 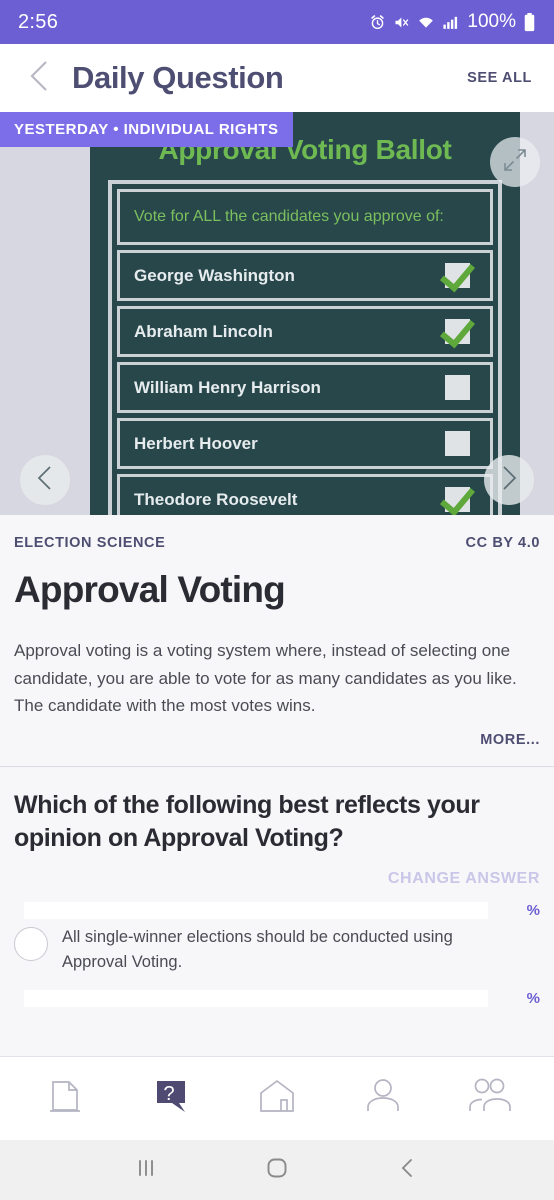 I want to click on battery-percent-label: 100%, so click(x=491, y=21).